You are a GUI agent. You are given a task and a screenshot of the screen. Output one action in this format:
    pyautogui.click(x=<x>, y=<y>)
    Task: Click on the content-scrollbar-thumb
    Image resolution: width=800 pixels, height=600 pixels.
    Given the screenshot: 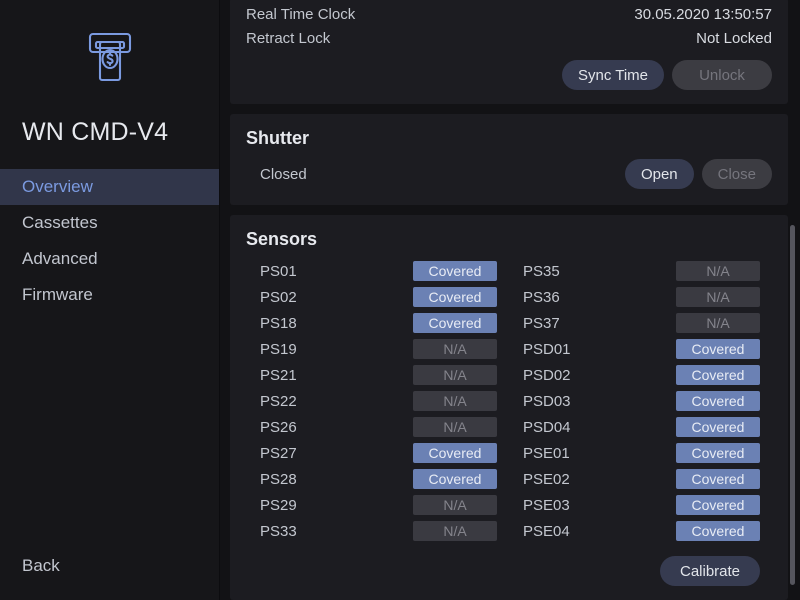 What is the action you would take?
    pyautogui.click(x=792, y=405)
    